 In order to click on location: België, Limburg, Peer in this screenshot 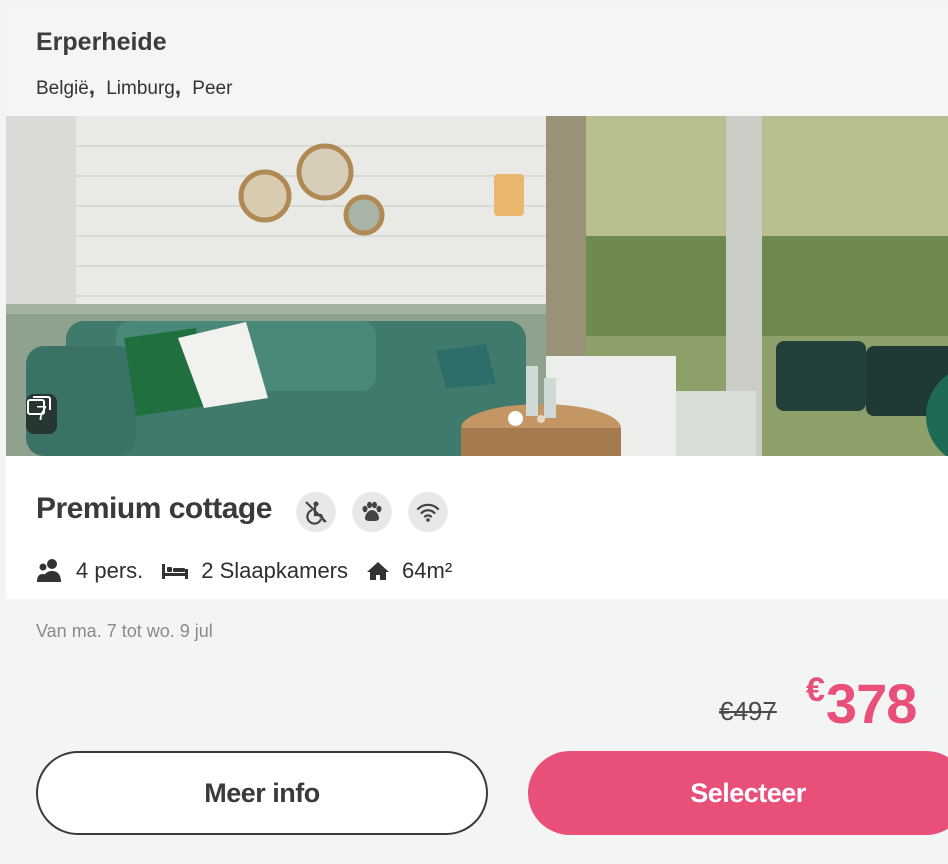, I will do `click(134, 87)`.